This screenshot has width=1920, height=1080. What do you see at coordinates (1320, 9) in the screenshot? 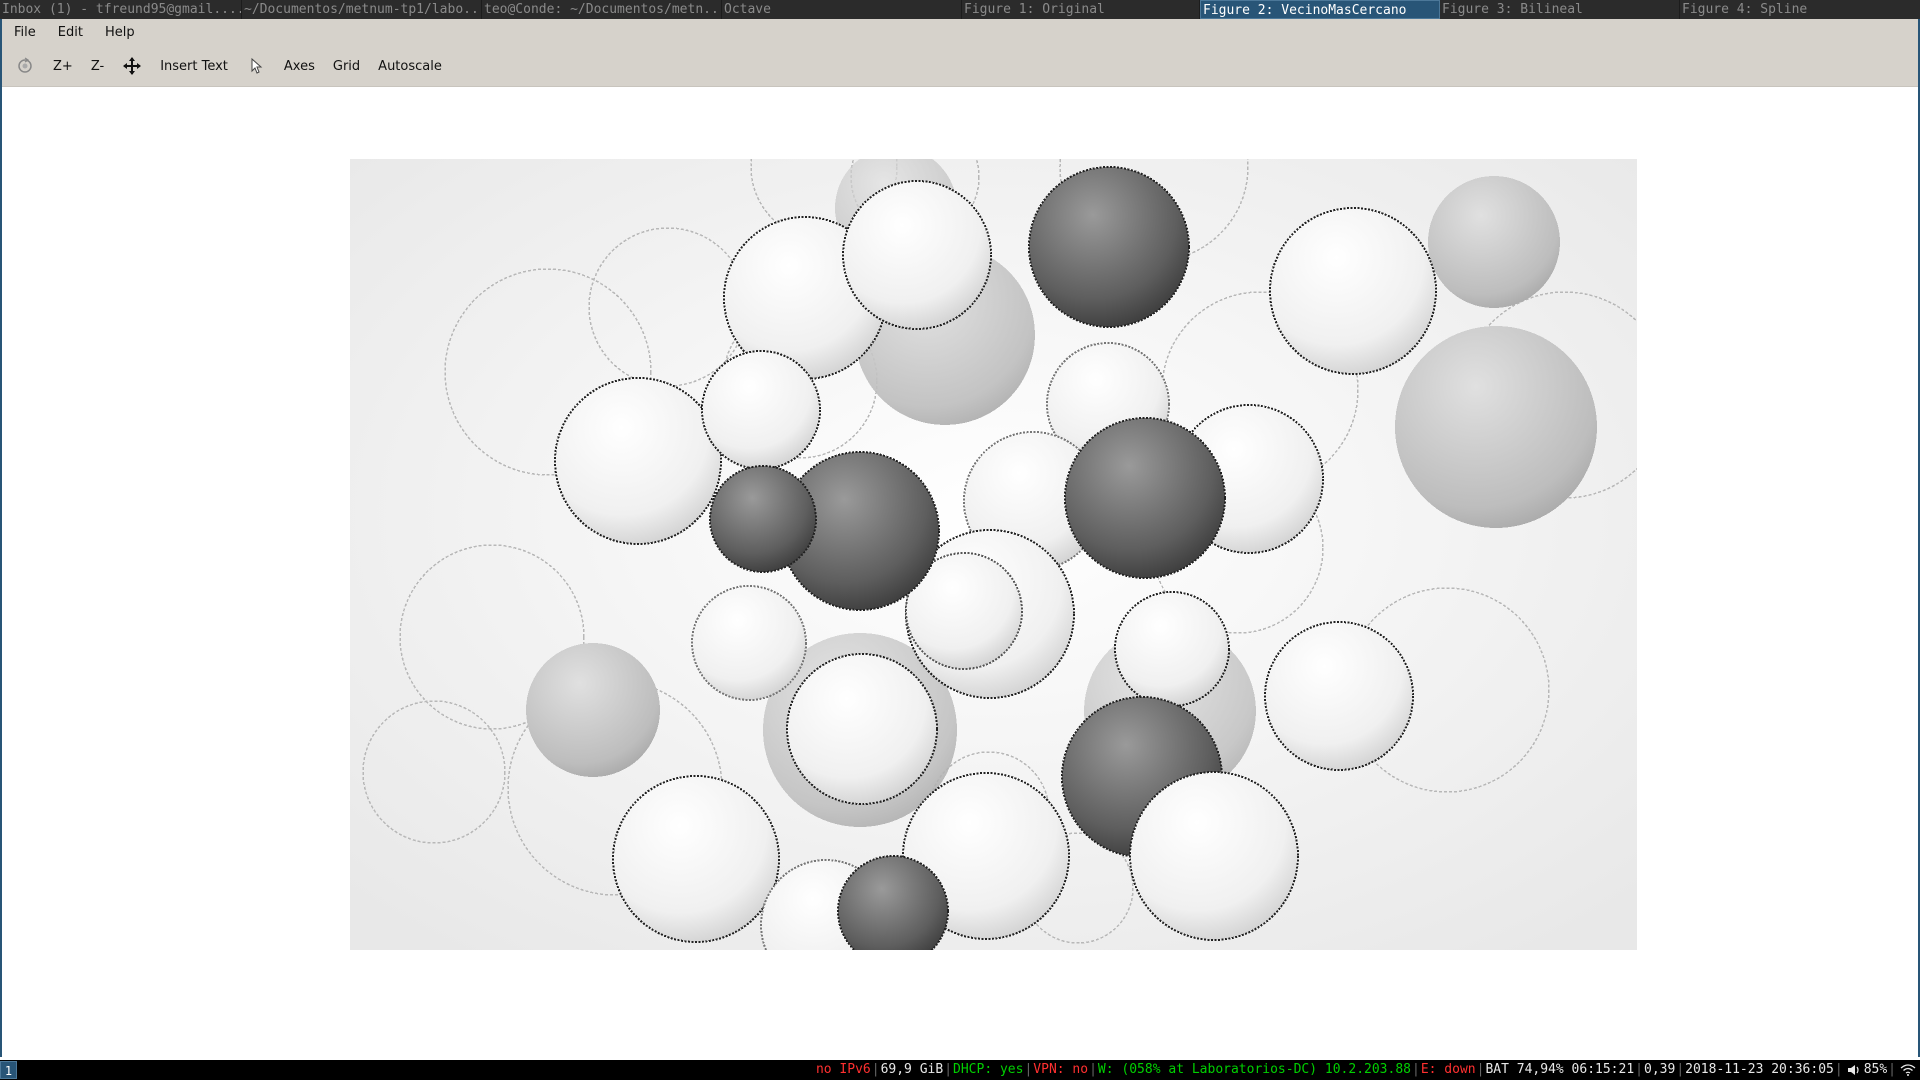
I see `tab-figure-2: Figure 2: VecinoMasCercano` at bounding box center [1320, 9].